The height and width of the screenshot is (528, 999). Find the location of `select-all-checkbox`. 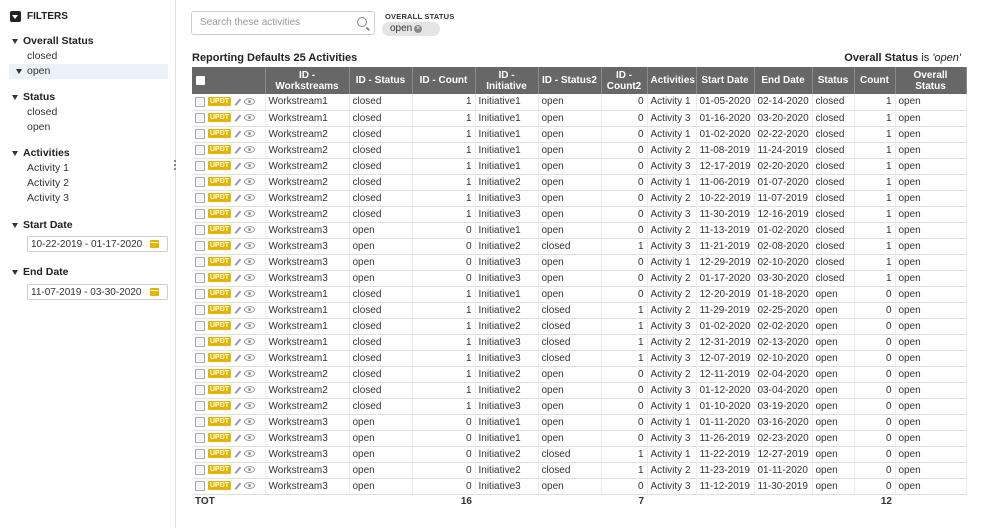

select-all-checkbox is located at coordinates (200, 80).